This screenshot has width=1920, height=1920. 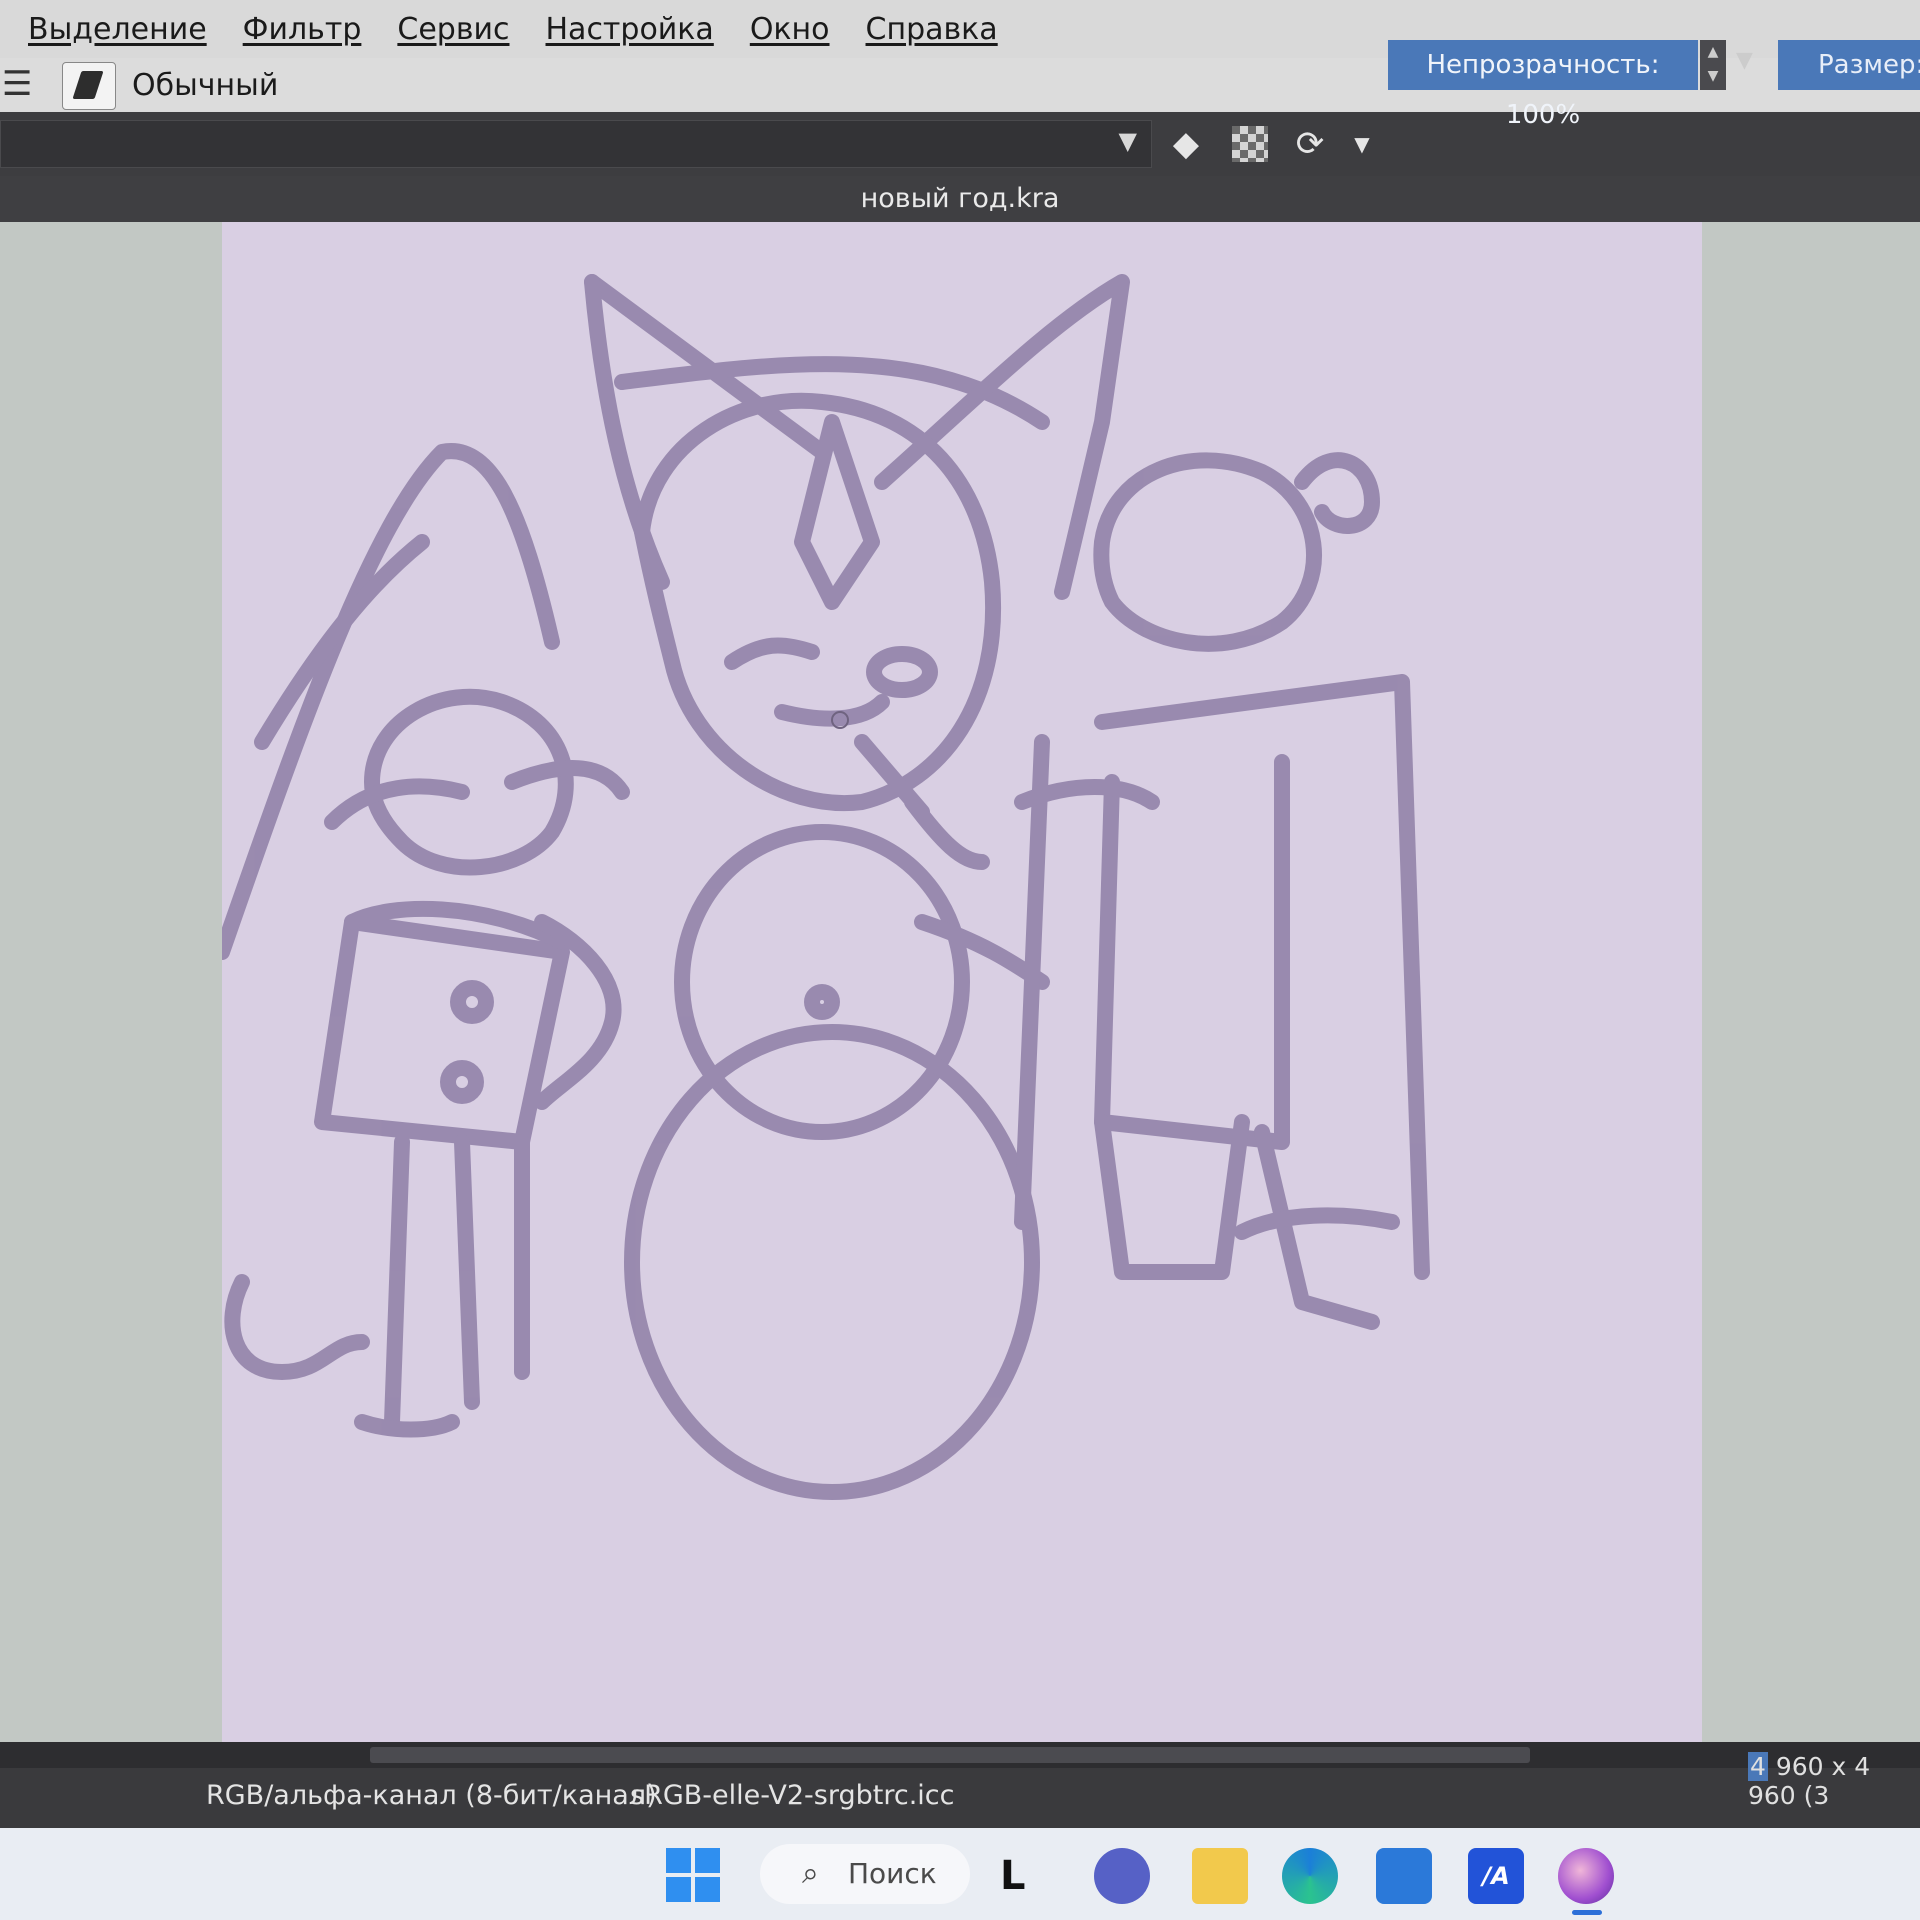 I want to click on horizontal-scrollbar, so click(x=960, y=1755).